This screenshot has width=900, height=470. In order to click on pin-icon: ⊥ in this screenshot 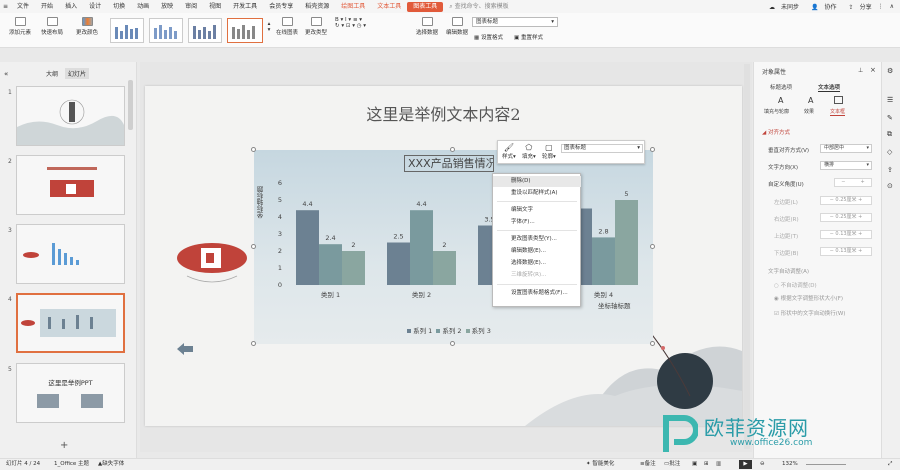, I will do `click(860, 70)`.